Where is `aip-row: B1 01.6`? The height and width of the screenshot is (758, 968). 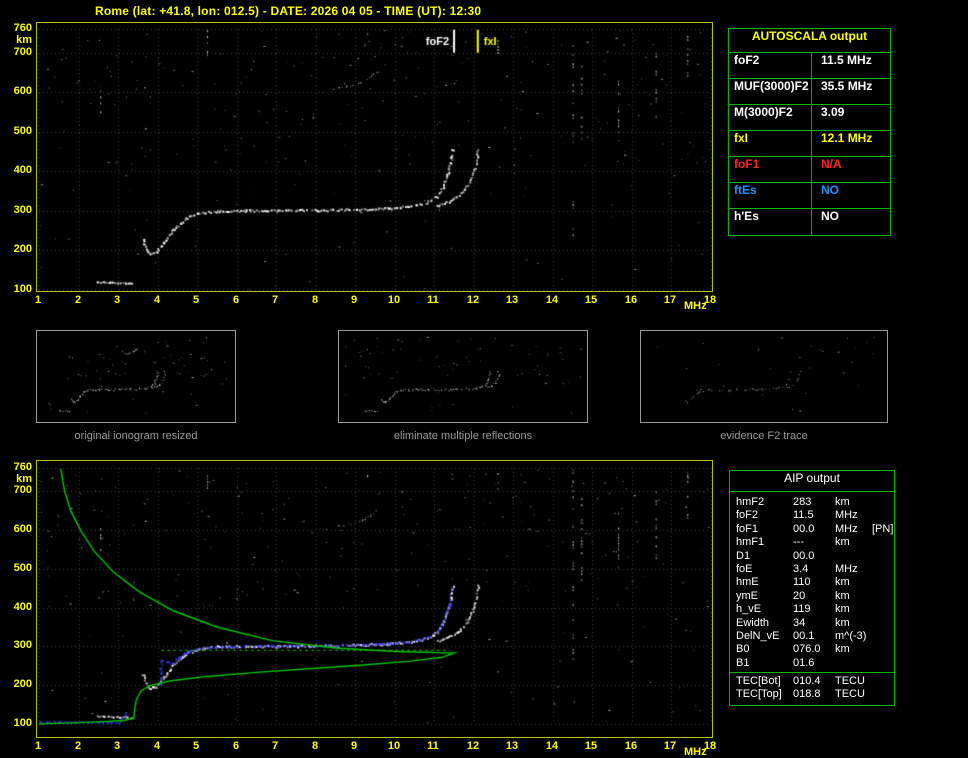
aip-row: B1 01.6 is located at coordinates (815, 663).